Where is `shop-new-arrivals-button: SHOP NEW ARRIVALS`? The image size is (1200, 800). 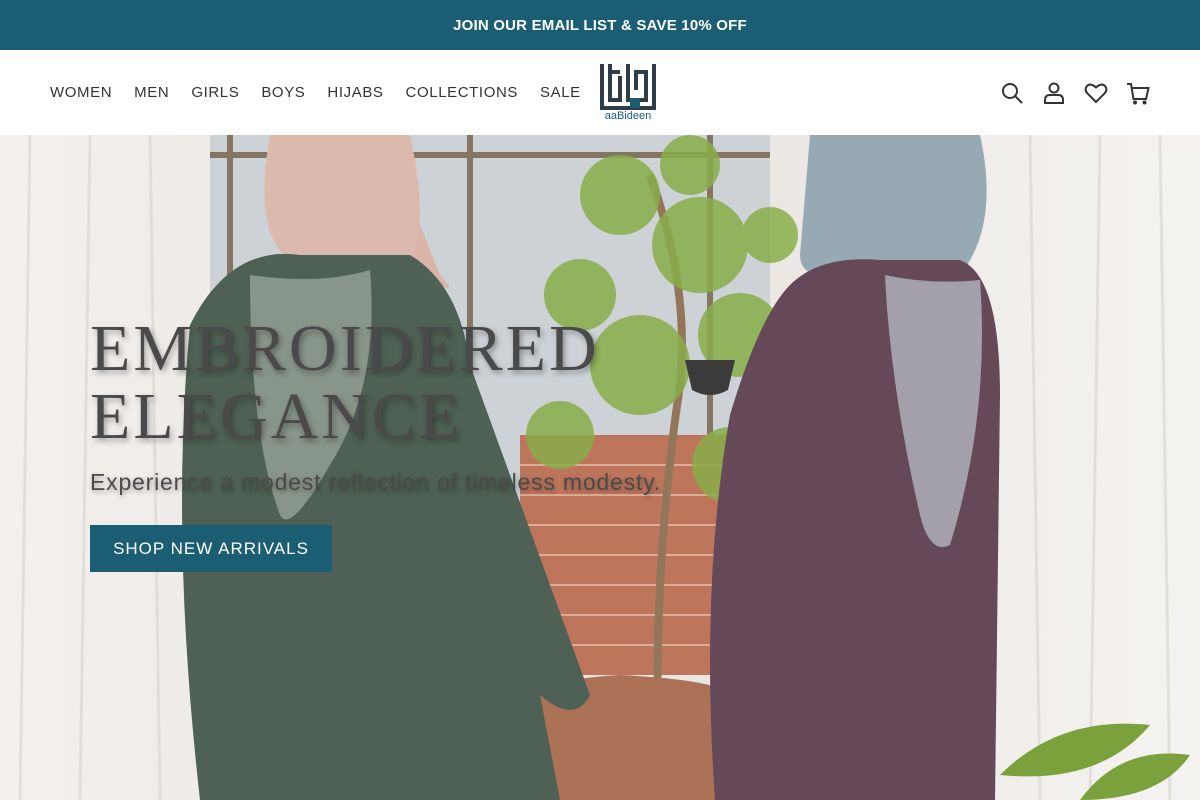 shop-new-arrivals-button: SHOP NEW ARRIVALS is located at coordinates (211, 548).